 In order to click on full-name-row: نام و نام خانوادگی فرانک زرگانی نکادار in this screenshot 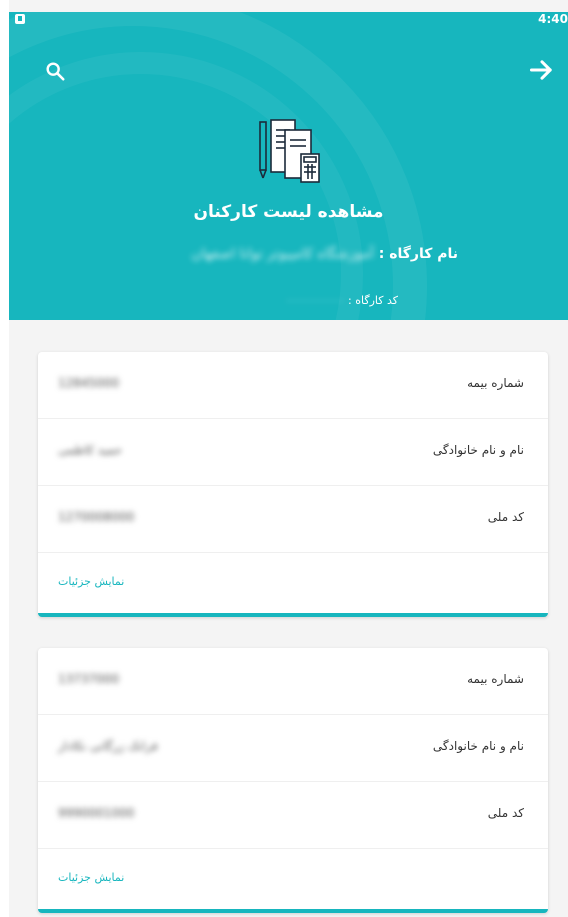, I will do `click(293, 748)`.